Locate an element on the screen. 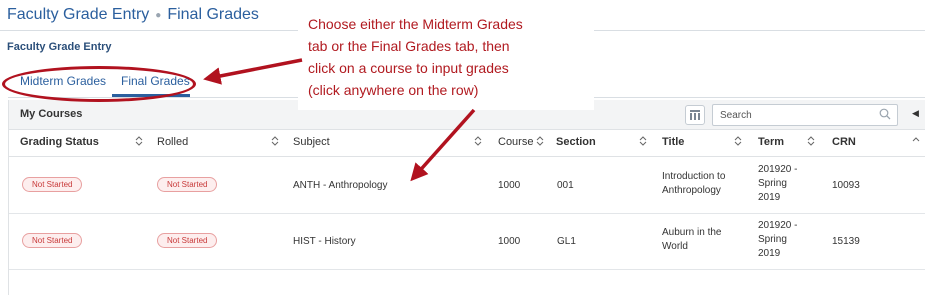 The width and height of the screenshot is (925, 295). column-header-crn: CRN is located at coordinates (844, 142).